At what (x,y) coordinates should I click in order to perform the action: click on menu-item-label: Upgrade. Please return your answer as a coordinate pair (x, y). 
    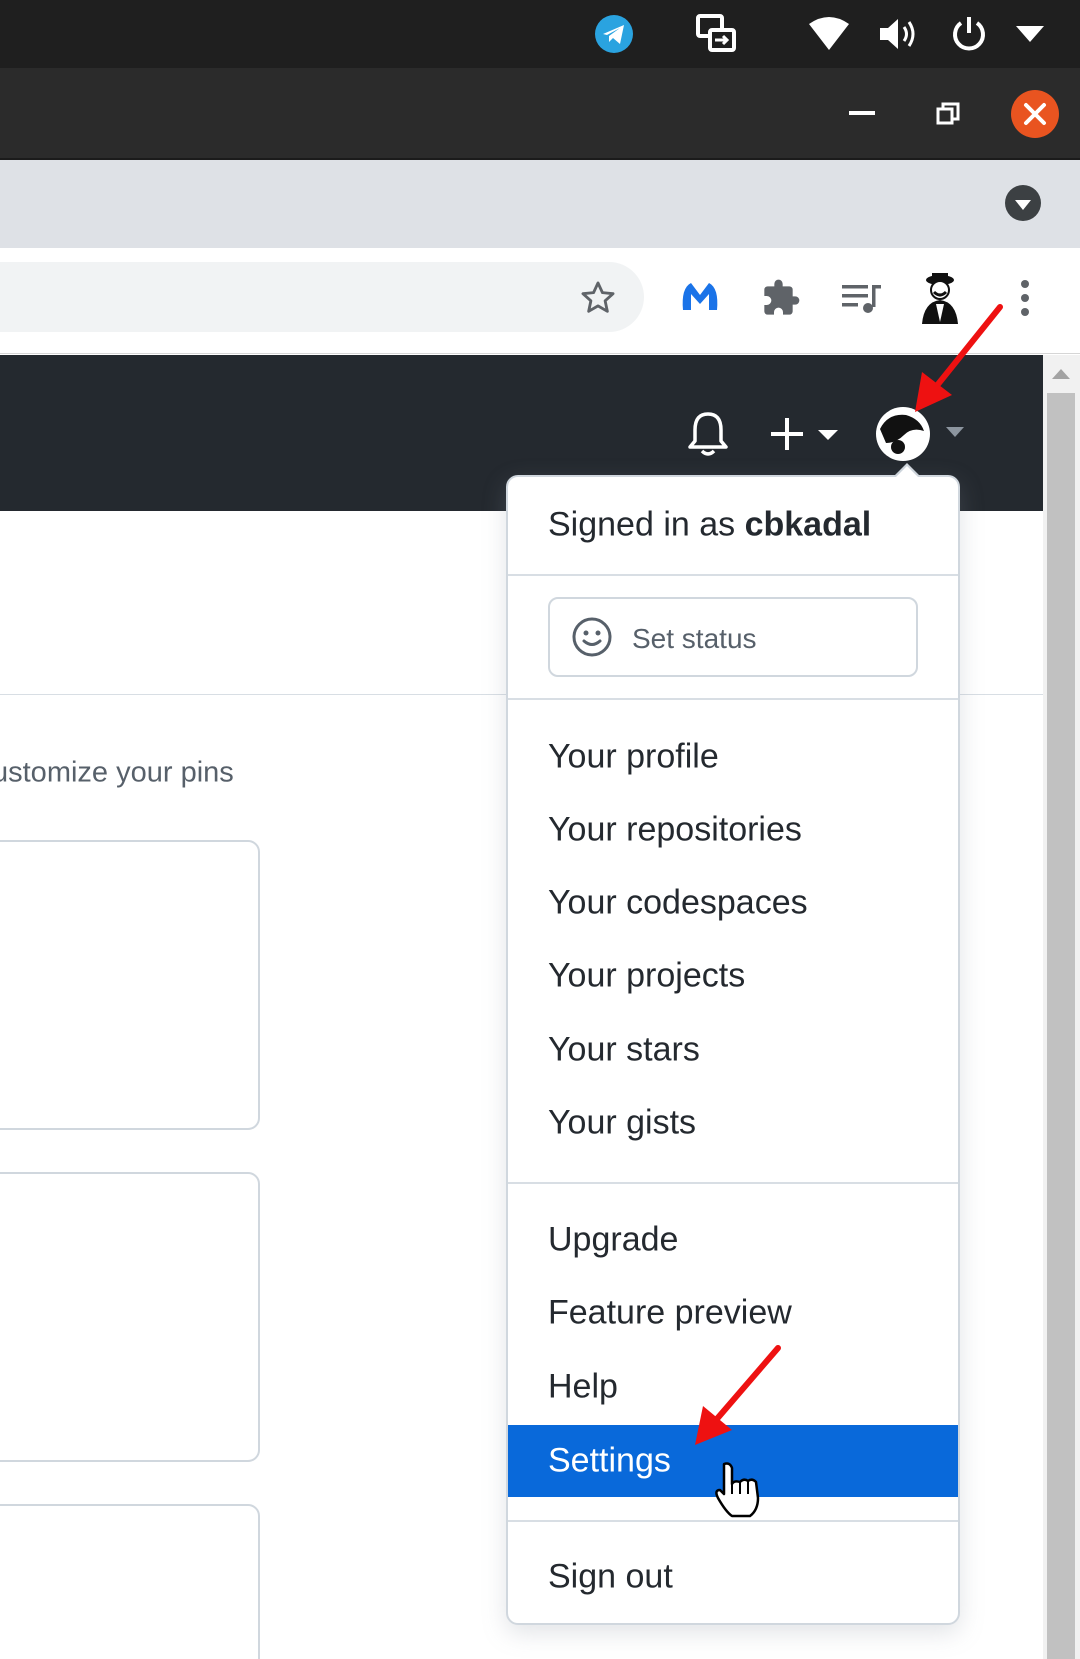
    Looking at the image, I should click on (613, 1239).